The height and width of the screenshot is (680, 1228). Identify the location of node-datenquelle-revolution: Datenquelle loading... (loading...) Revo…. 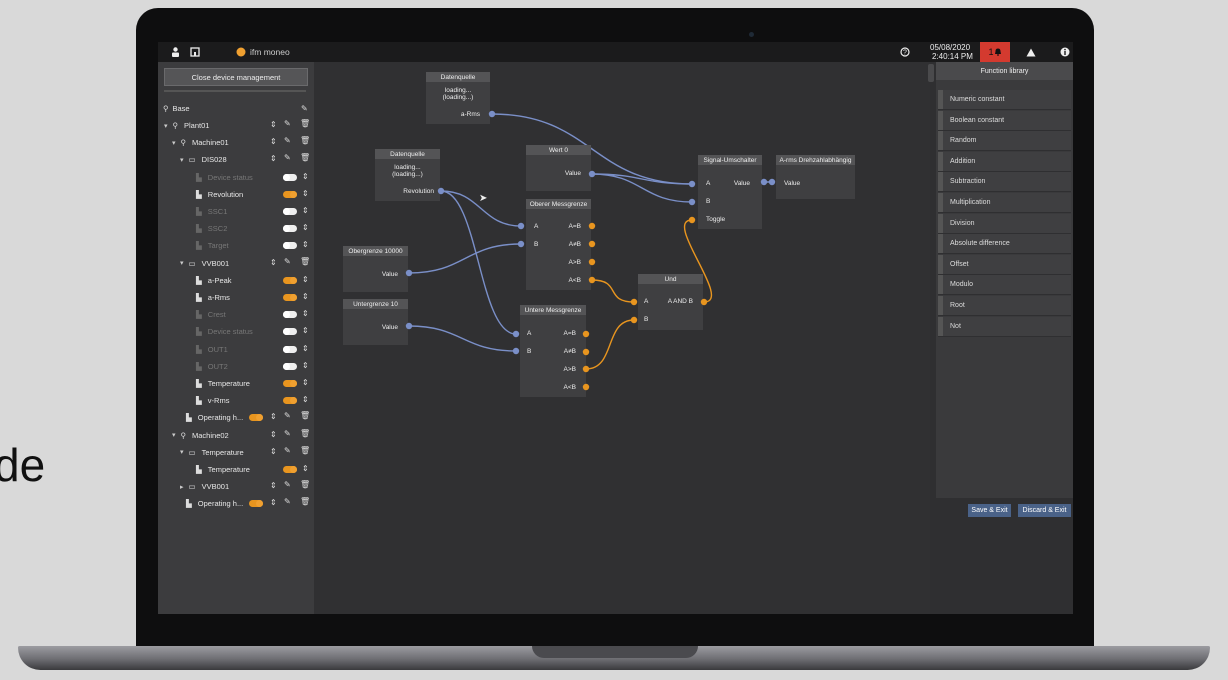
(407, 175).